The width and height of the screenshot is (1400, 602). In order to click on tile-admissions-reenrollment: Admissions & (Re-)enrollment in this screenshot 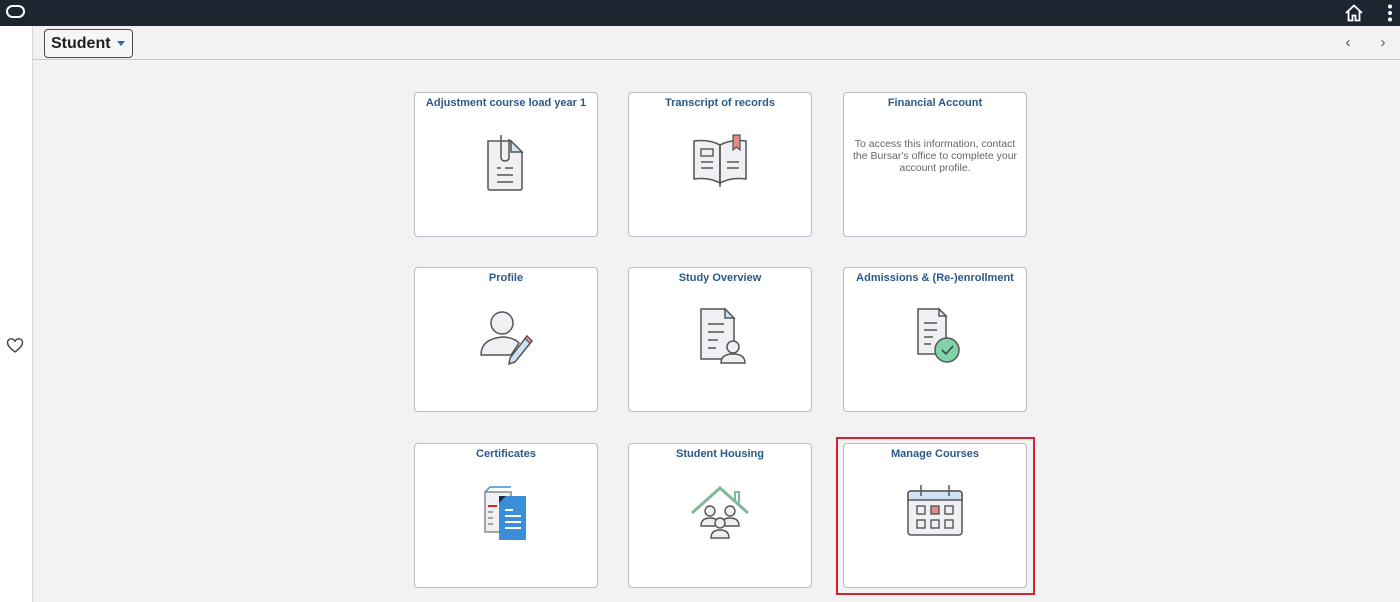, I will do `click(935, 339)`.